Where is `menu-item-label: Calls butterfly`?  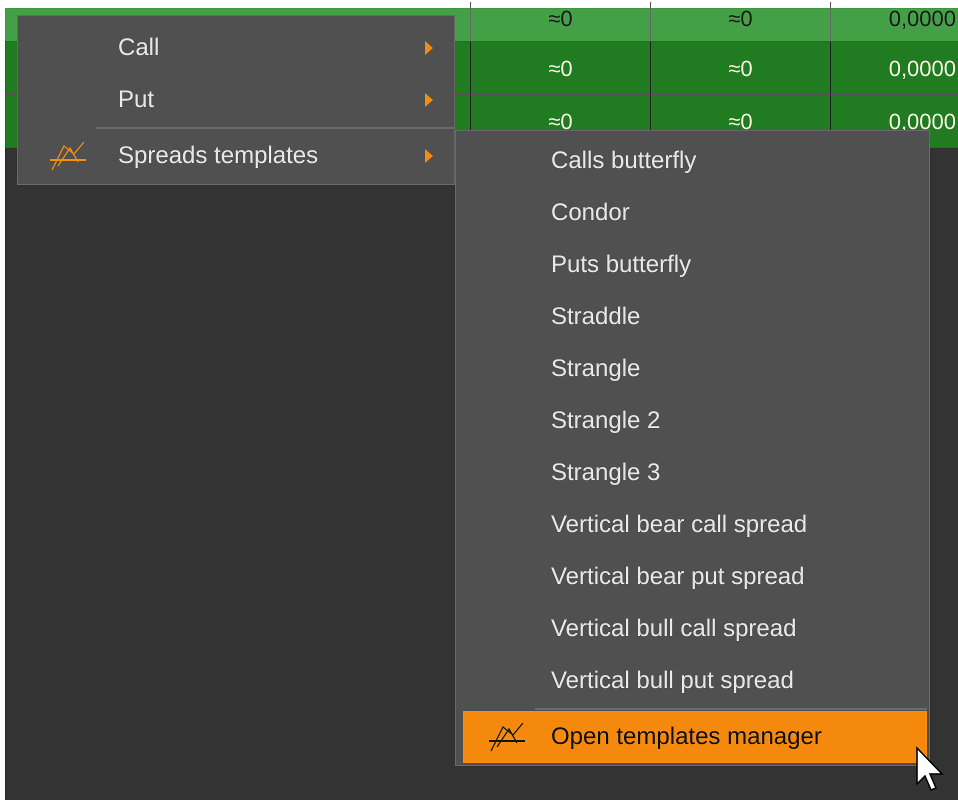 menu-item-label: Calls butterfly is located at coordinates (624, 161).